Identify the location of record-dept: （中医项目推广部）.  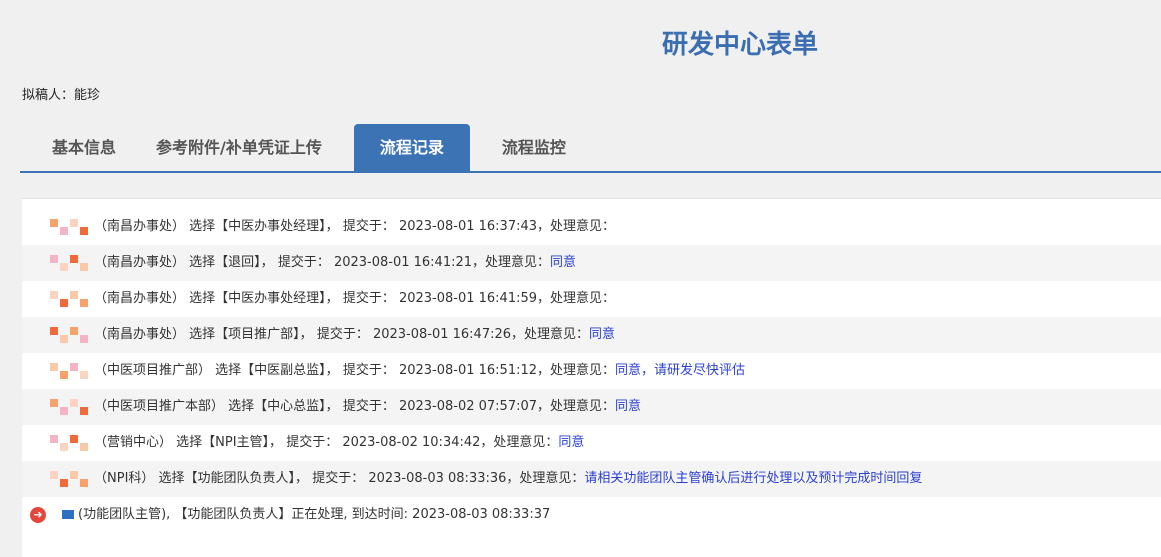
(153, 370).